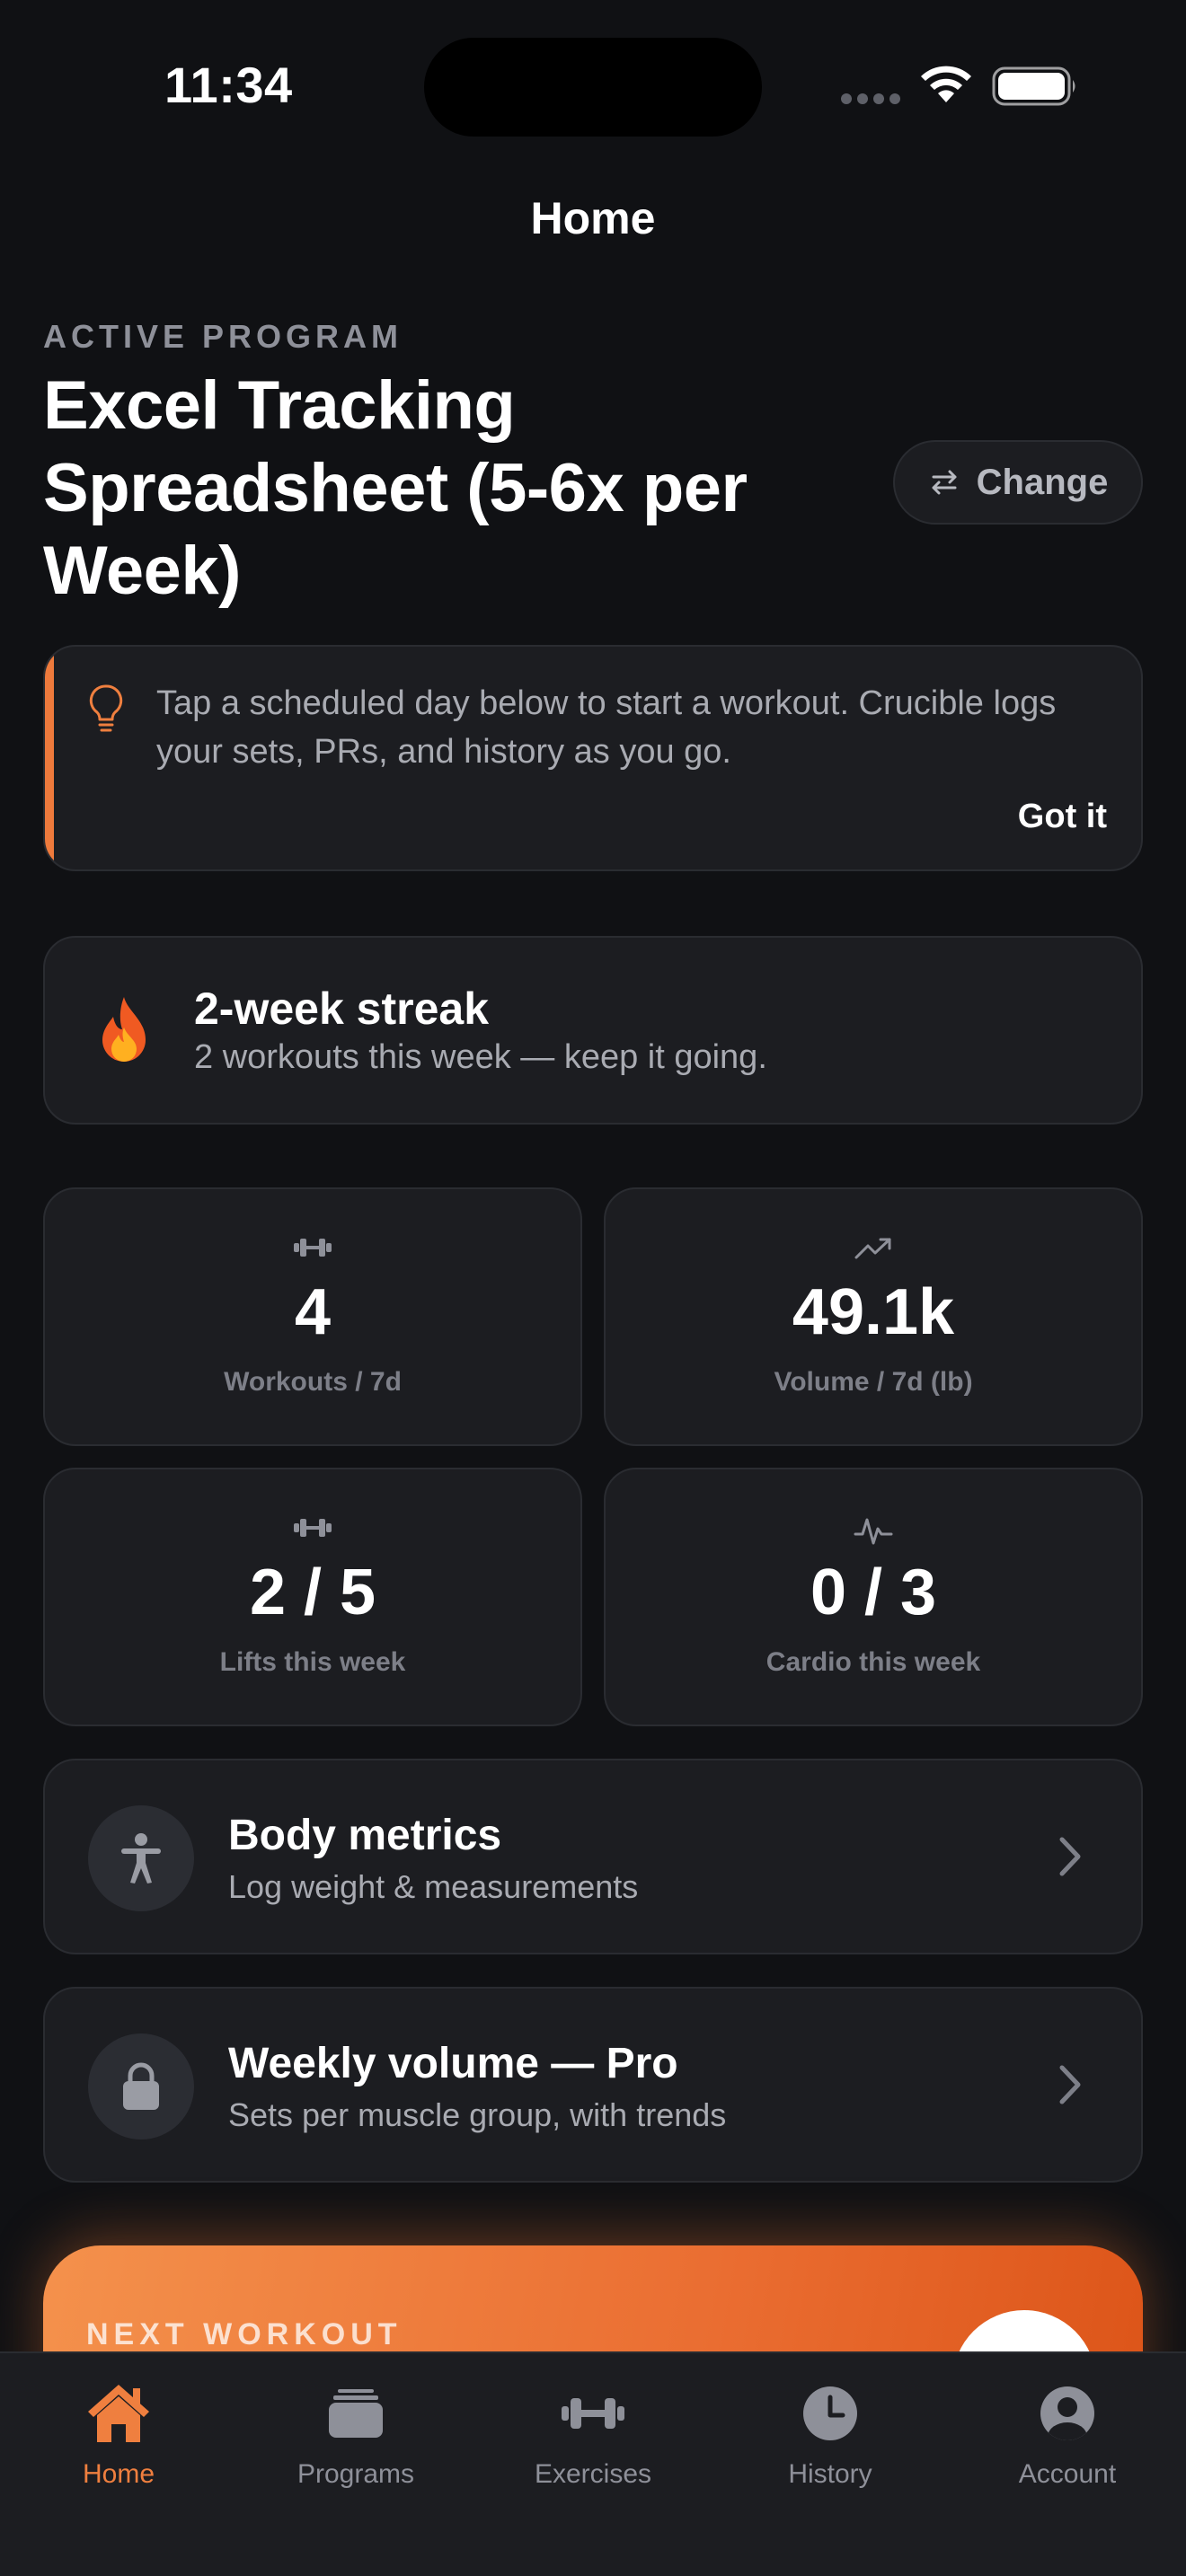  What do you see at coordinates (944, 482) in the screenshot?
I see `swap-icon` at bounding box center [944, 482].